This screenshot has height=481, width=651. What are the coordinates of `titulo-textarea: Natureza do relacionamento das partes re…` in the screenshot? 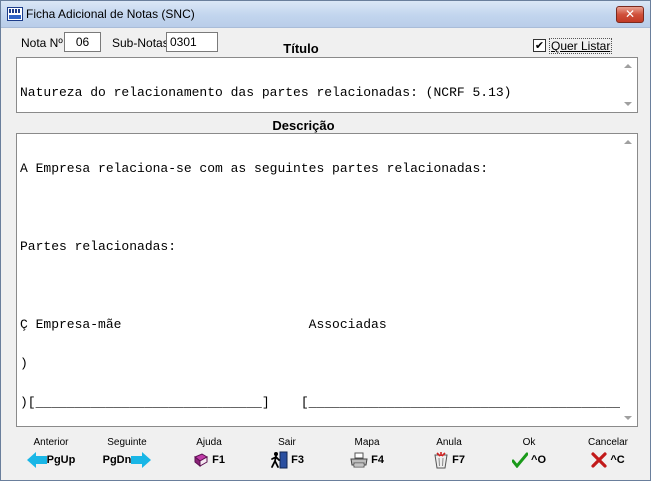 It's located at (327, 85).